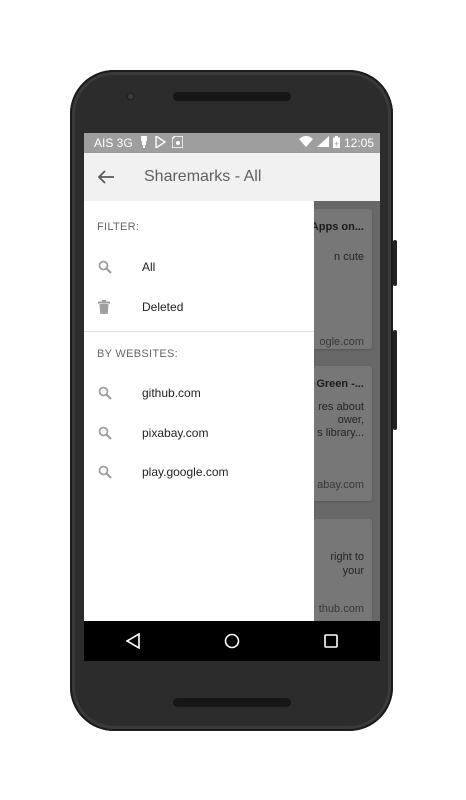 This screenshot has height=800, width=466. Describe the element at coordinates (144, 143) in the screenshot. I see `usb-icon` at that location.